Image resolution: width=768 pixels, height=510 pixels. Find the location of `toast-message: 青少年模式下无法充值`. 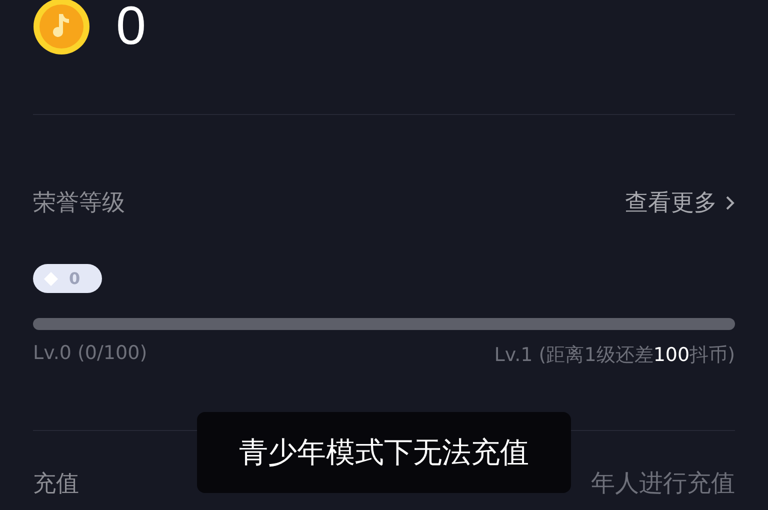

toast-message: 青少年模式下无法充值 is located at coordinates (384, 452).